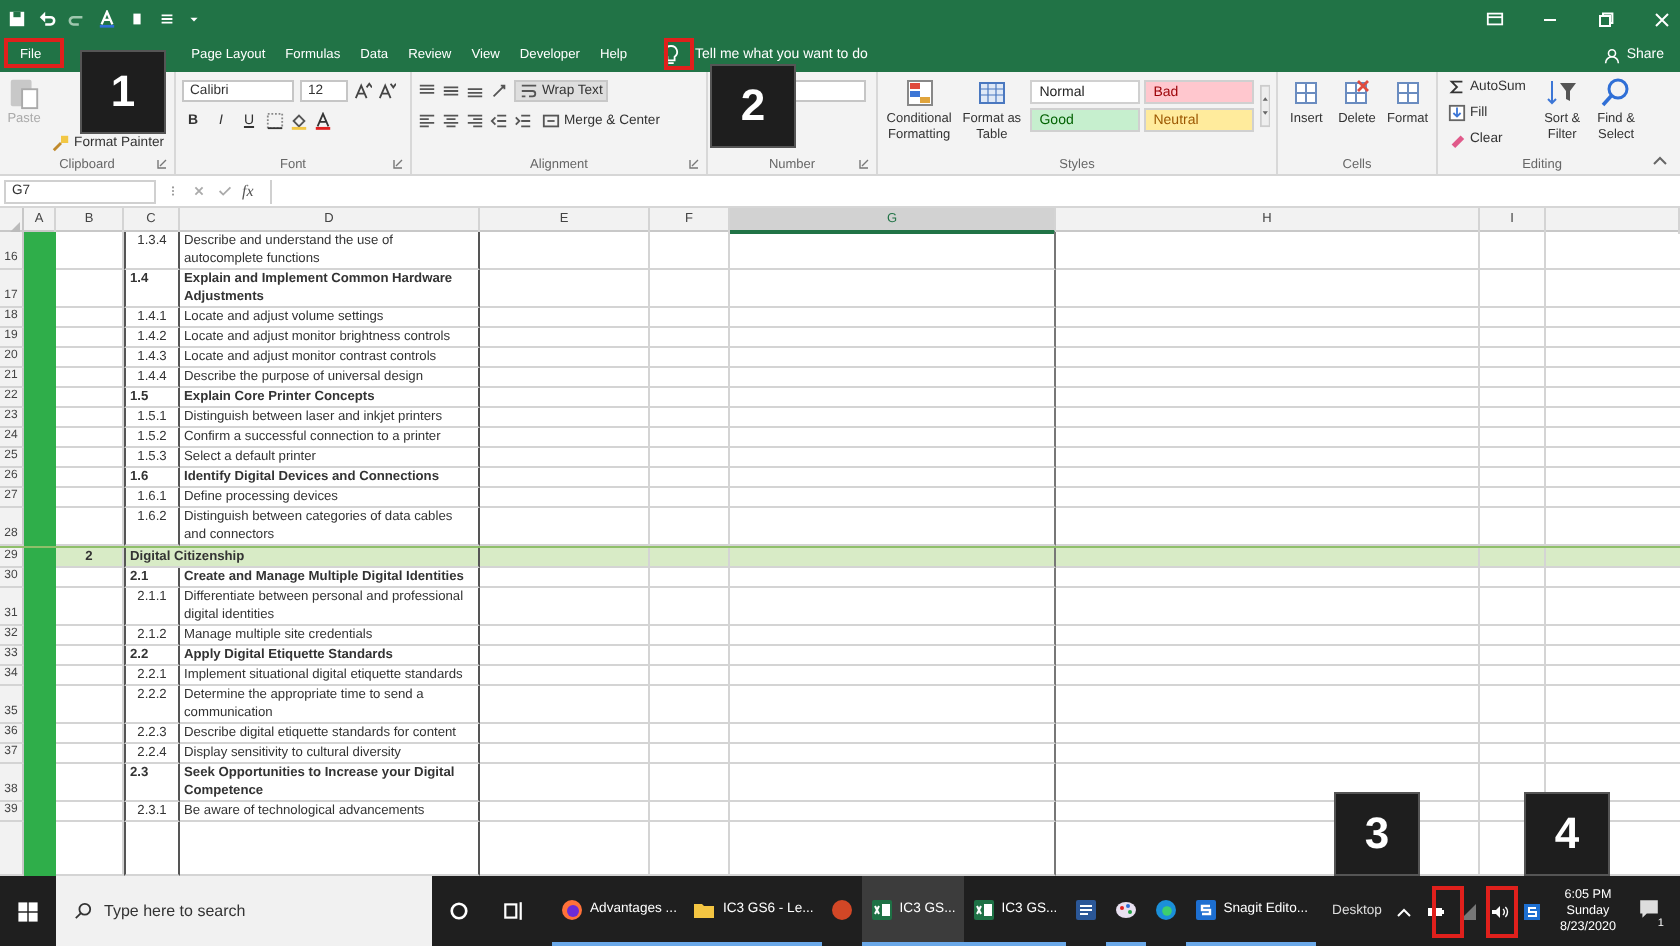 Image resolution: width=1680 pixels, height=946 pixels. I want to click on circle-icon, so click(459, 911).